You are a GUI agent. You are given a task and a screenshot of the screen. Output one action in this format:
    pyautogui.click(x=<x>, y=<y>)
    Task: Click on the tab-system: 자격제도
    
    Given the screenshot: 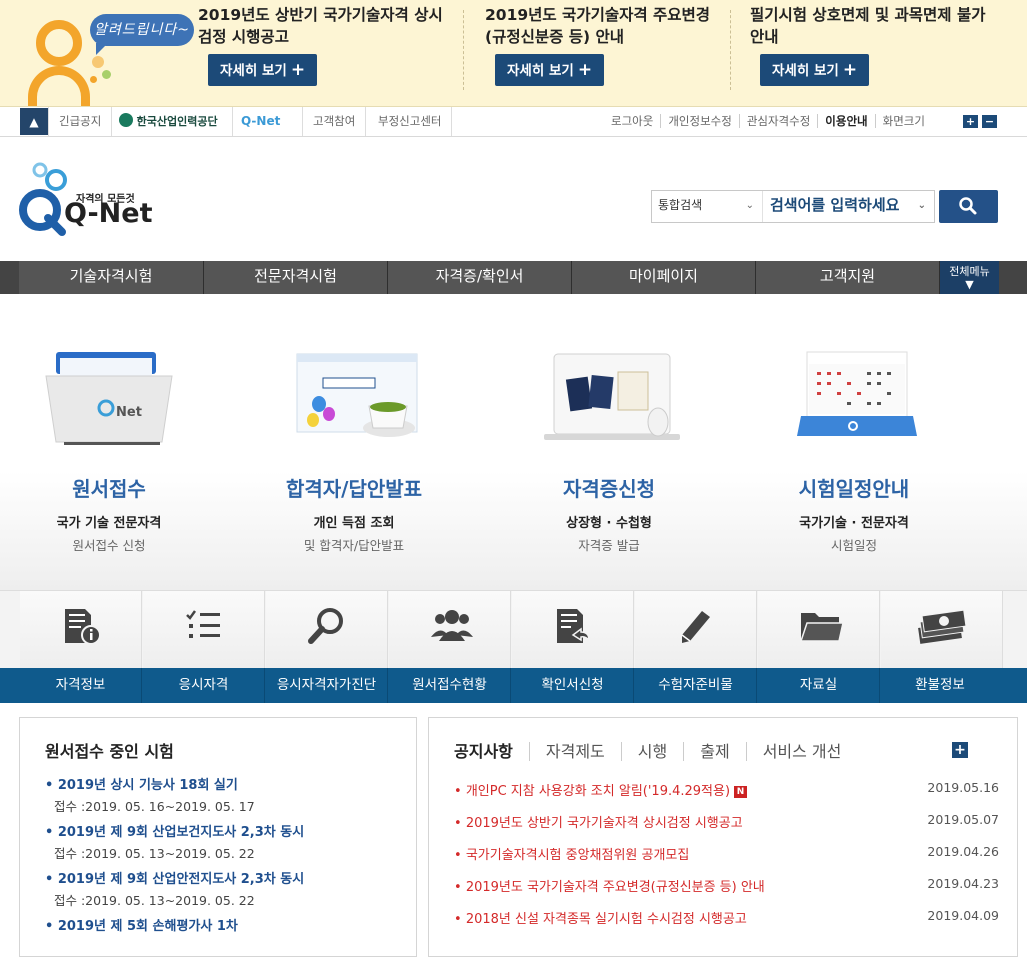 What is the action you would take?
    pyautogui.click(x=574, y=751)
    